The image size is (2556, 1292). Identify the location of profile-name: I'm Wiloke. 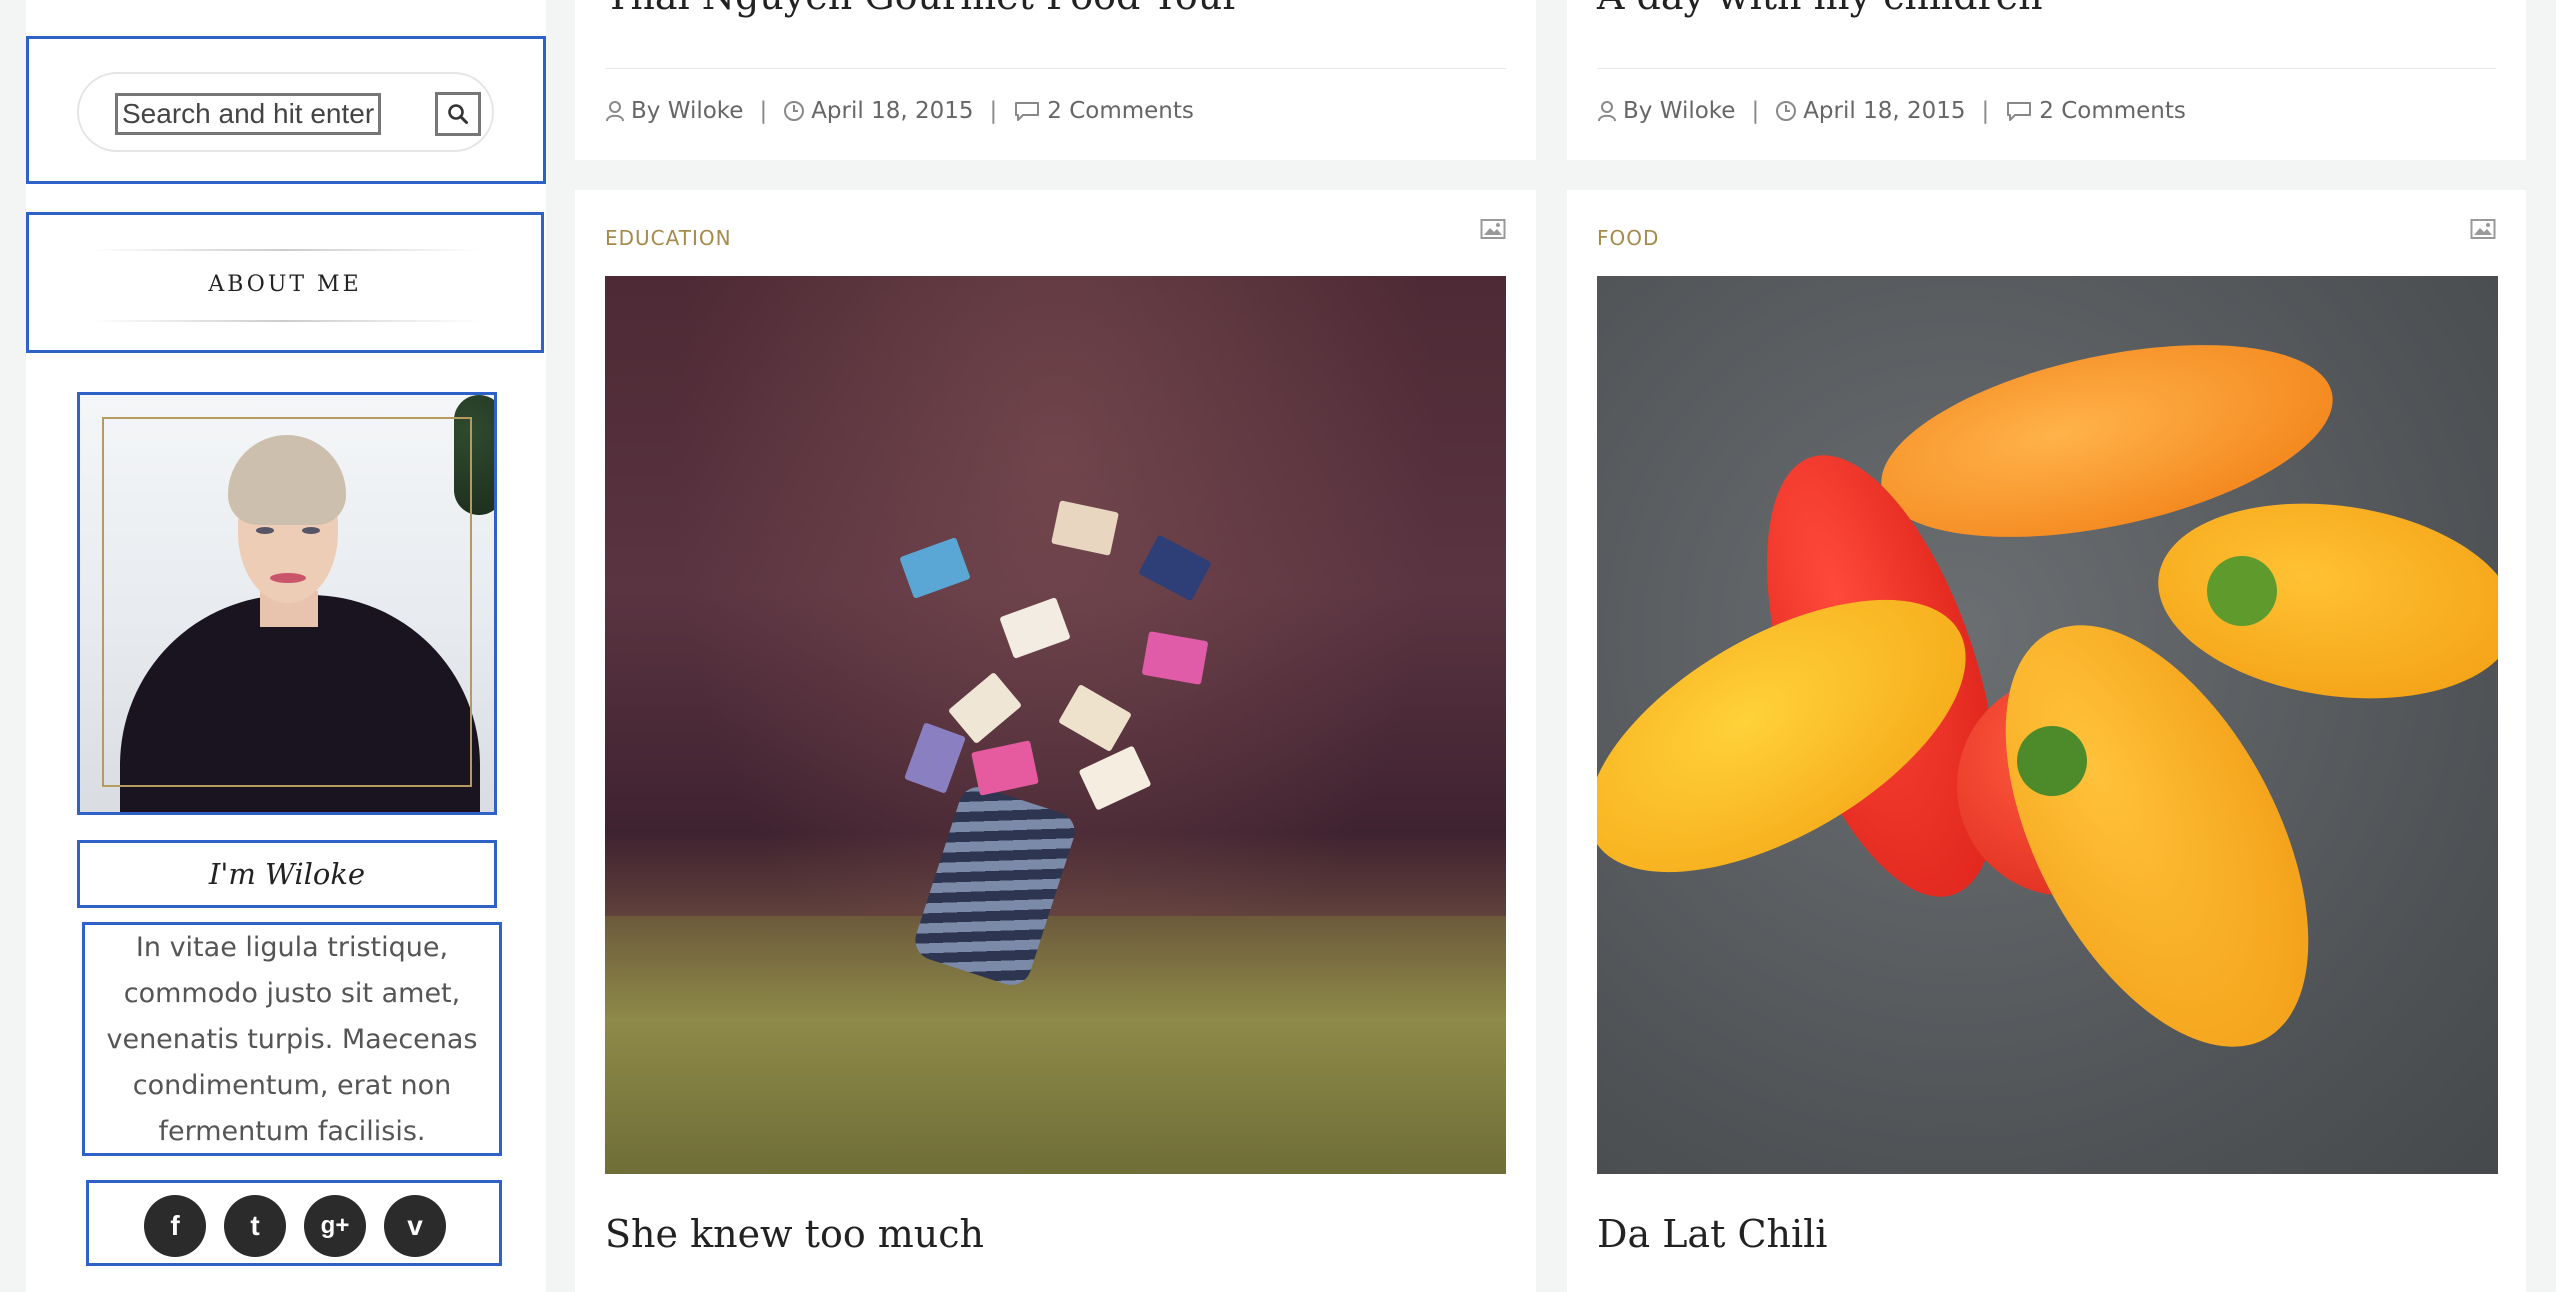
(287, 874).